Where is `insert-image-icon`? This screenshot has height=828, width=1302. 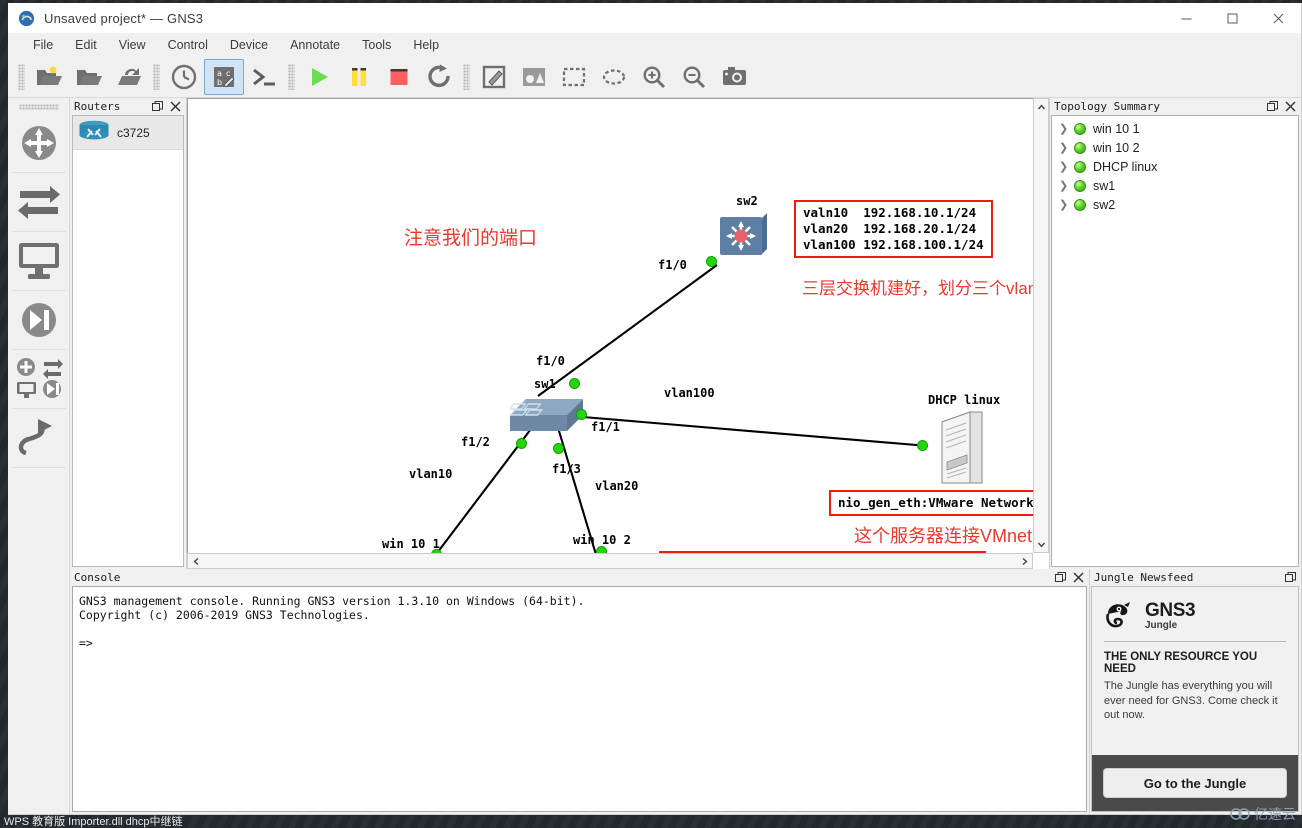 insert-image-icon is located at coordinates (534, 77).